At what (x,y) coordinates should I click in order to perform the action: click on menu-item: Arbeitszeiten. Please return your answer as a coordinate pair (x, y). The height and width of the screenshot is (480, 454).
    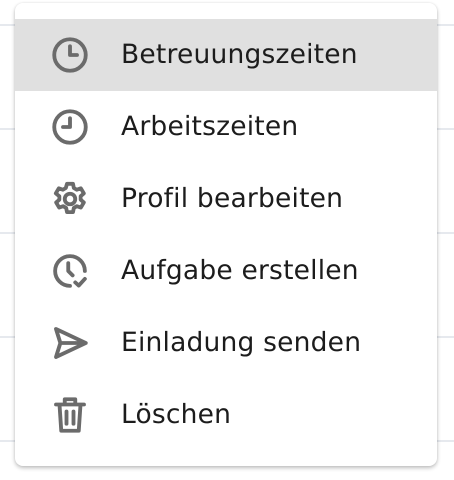
    Looking at the image, I should click on (226, 127).